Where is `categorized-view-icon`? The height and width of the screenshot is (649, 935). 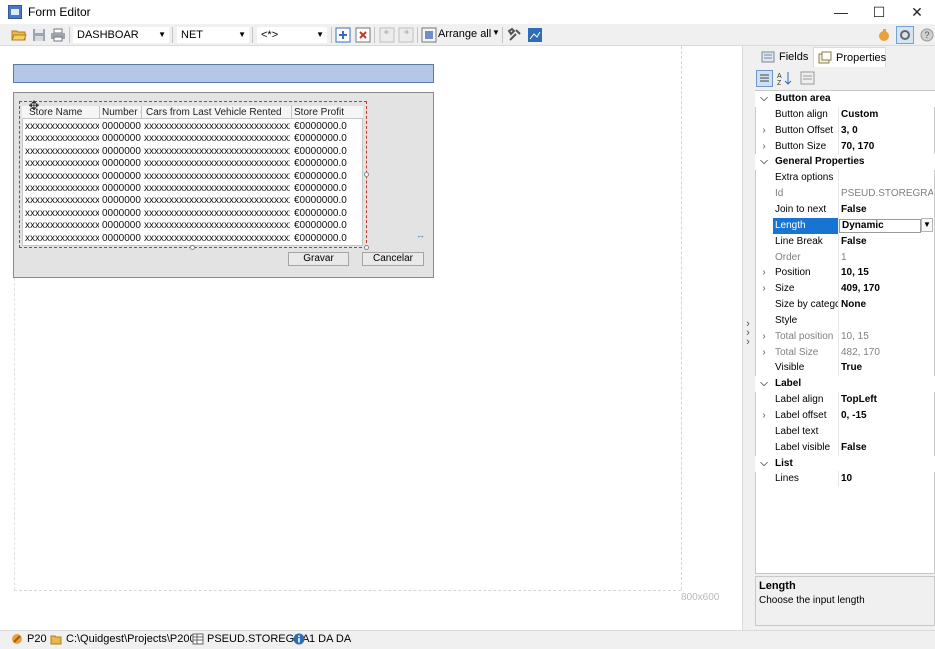
categorized-view-icon is located at coordinates (764, 78).